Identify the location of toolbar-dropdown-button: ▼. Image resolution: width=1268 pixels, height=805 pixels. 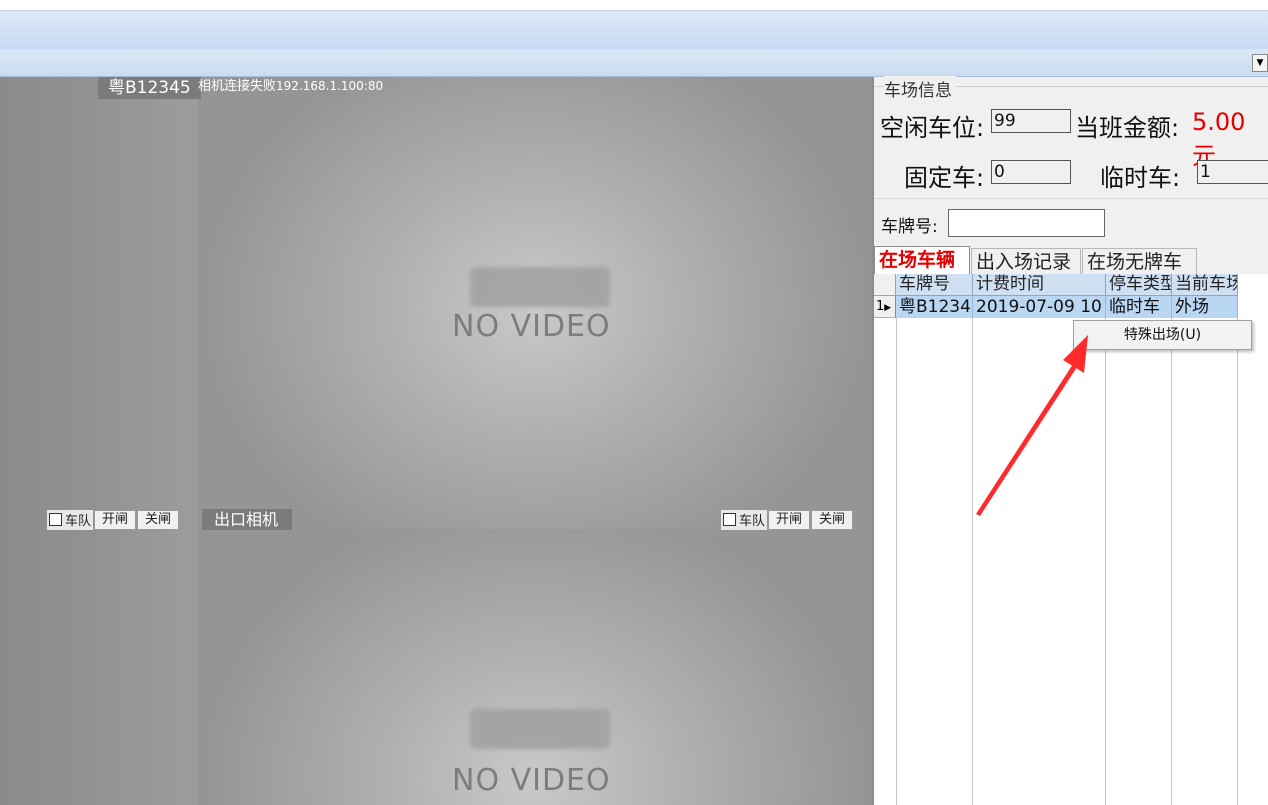
(1260, 63).